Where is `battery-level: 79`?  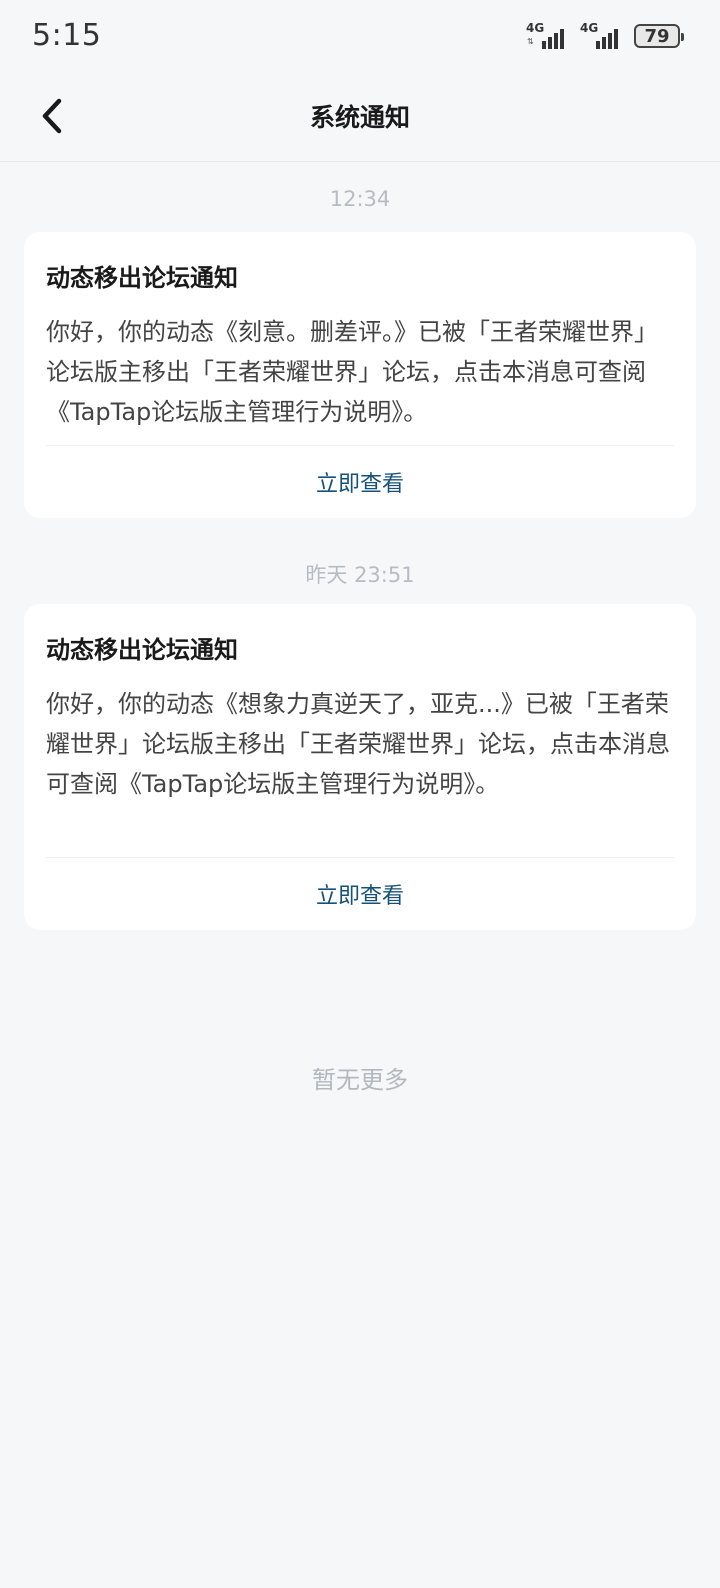
battery-level: 79 is located at coordinates (657, 36).